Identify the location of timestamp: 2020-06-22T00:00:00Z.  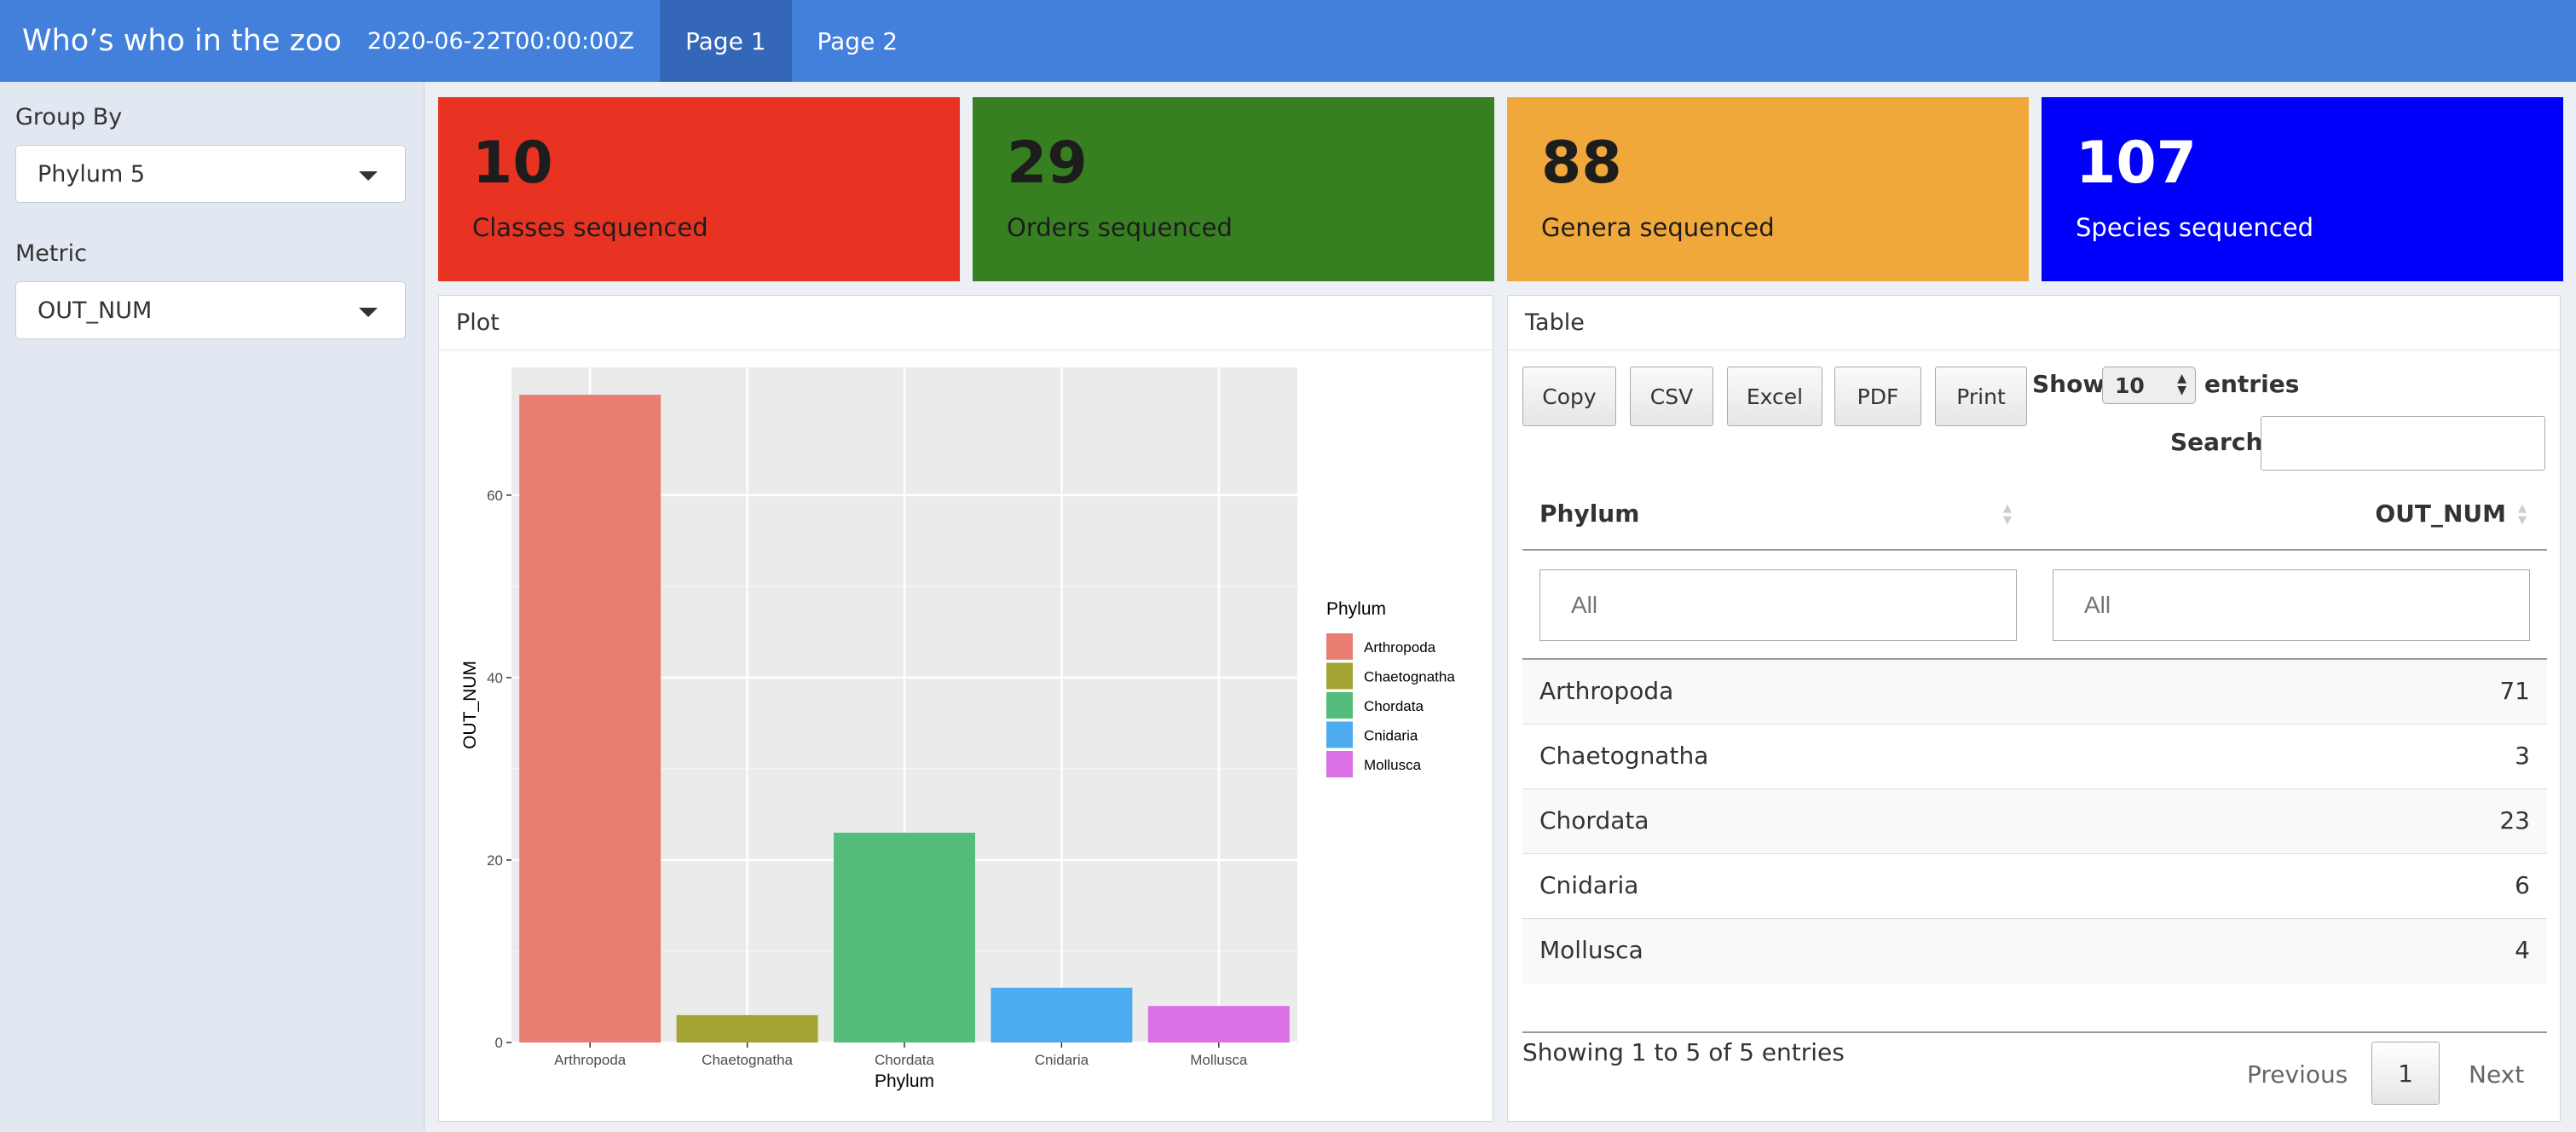
(501, 41).